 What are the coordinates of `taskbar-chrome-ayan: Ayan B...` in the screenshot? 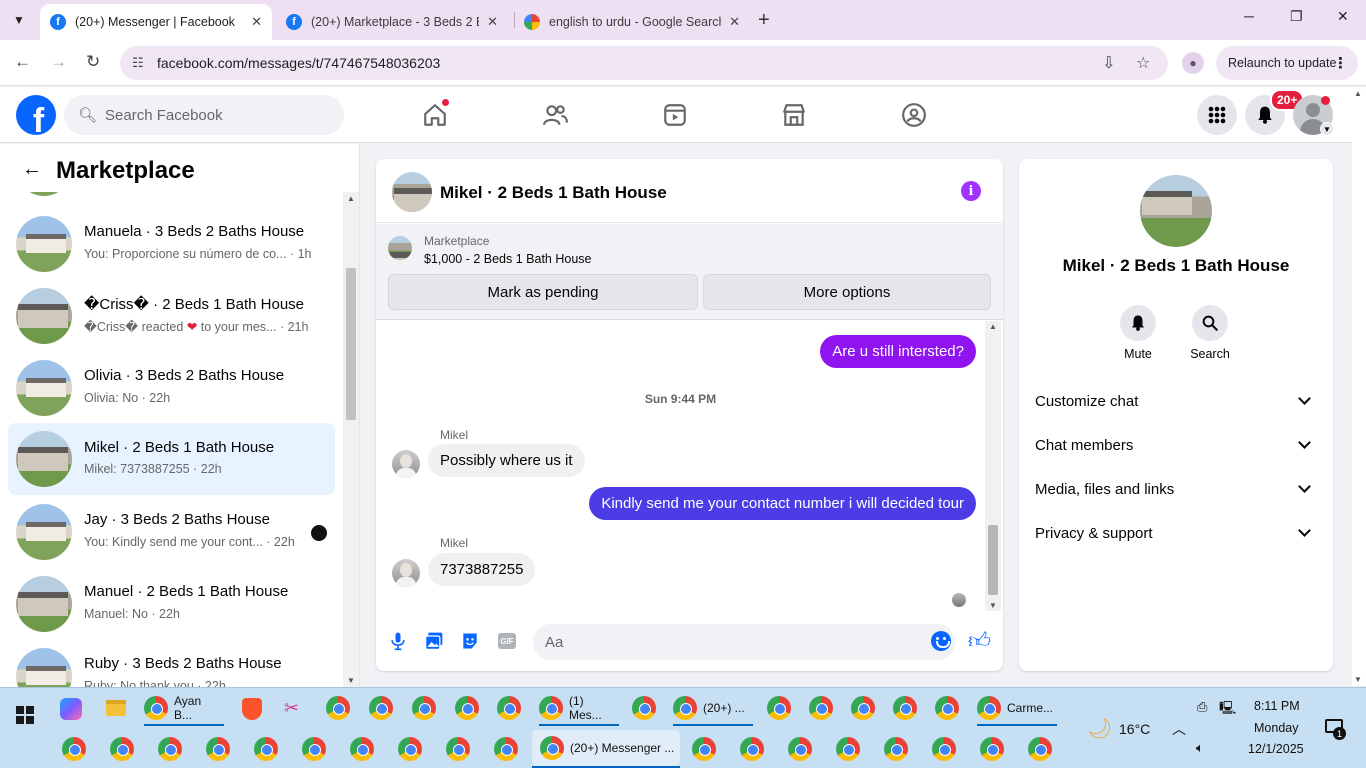 It's located at (183, 708).